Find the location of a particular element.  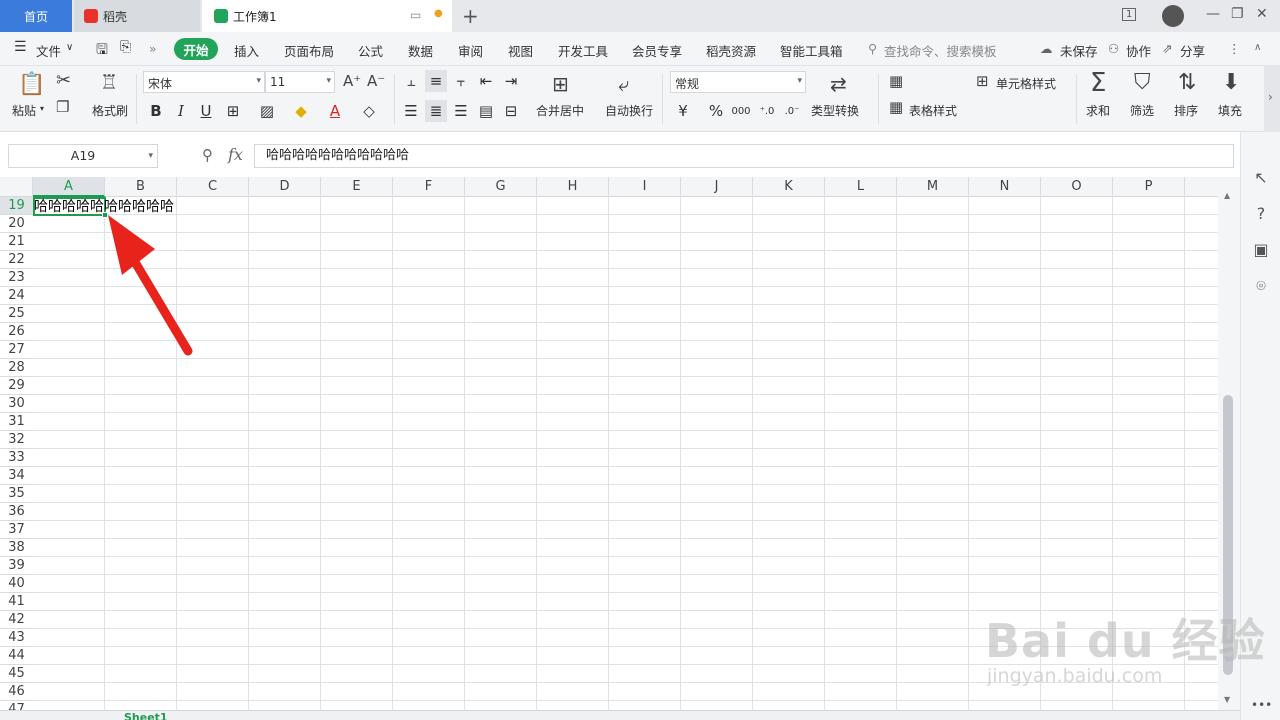

menu-data: 数据 is located at coordinates (420, 50).